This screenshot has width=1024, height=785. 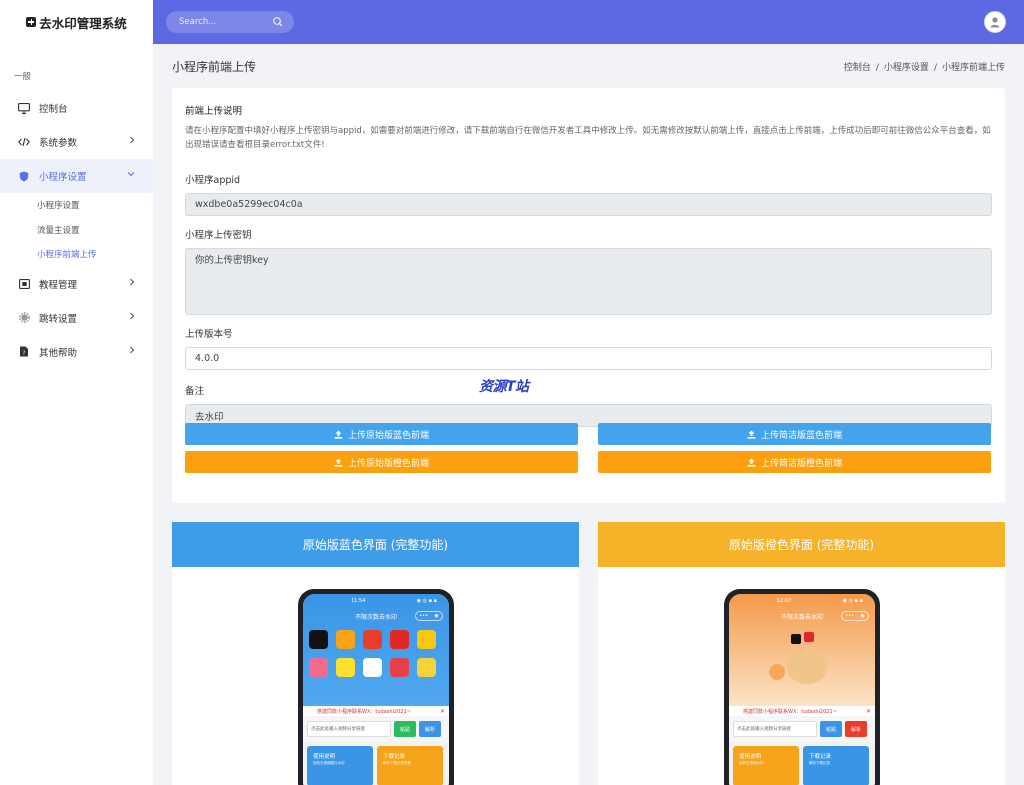 I want to click on download-record-card: 下载记录 解析下载记录, so click(x=836, y=765).